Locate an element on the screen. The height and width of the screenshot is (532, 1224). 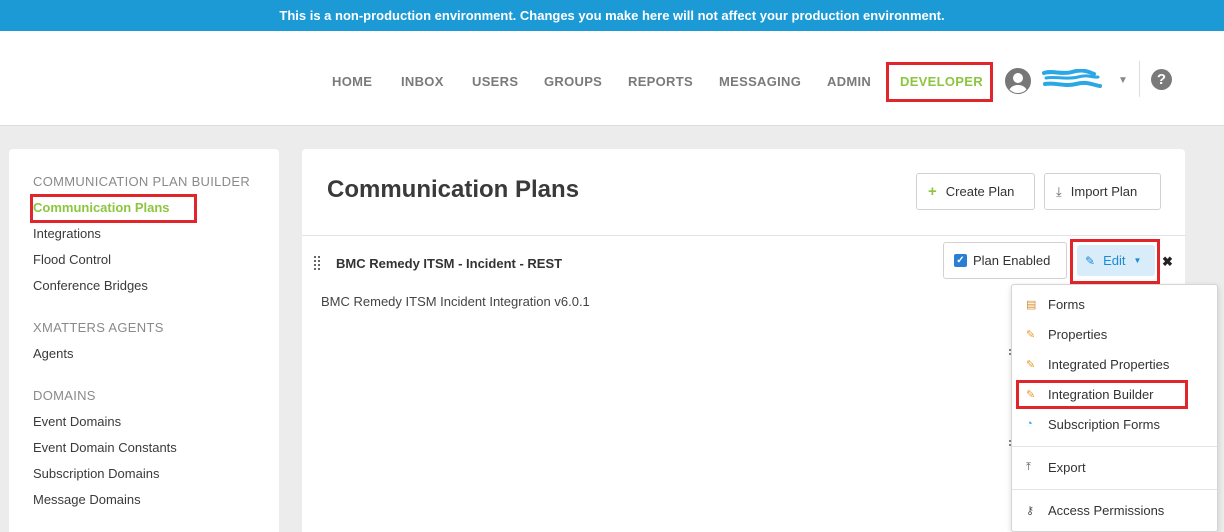
menu-item-integration-builder: ✎ Integration Builder is located at coordinates (1114, 394).